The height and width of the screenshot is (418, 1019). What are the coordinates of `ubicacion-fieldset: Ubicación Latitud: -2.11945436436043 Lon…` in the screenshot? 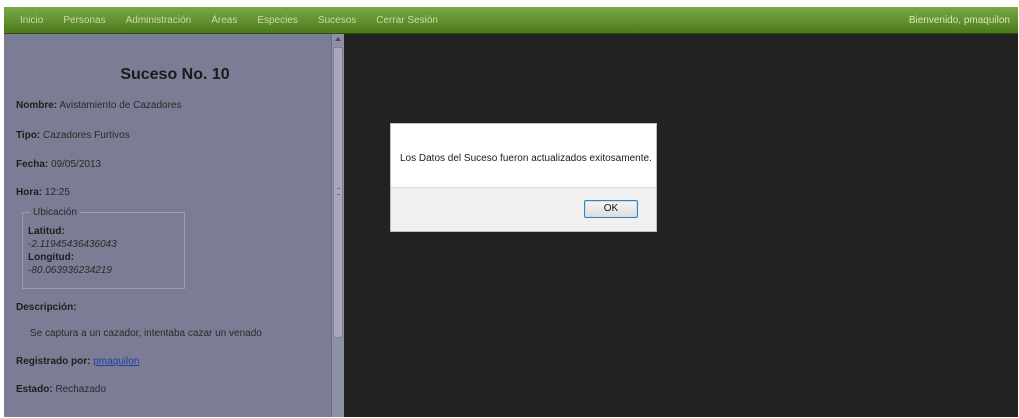 It's located at (103, 248).